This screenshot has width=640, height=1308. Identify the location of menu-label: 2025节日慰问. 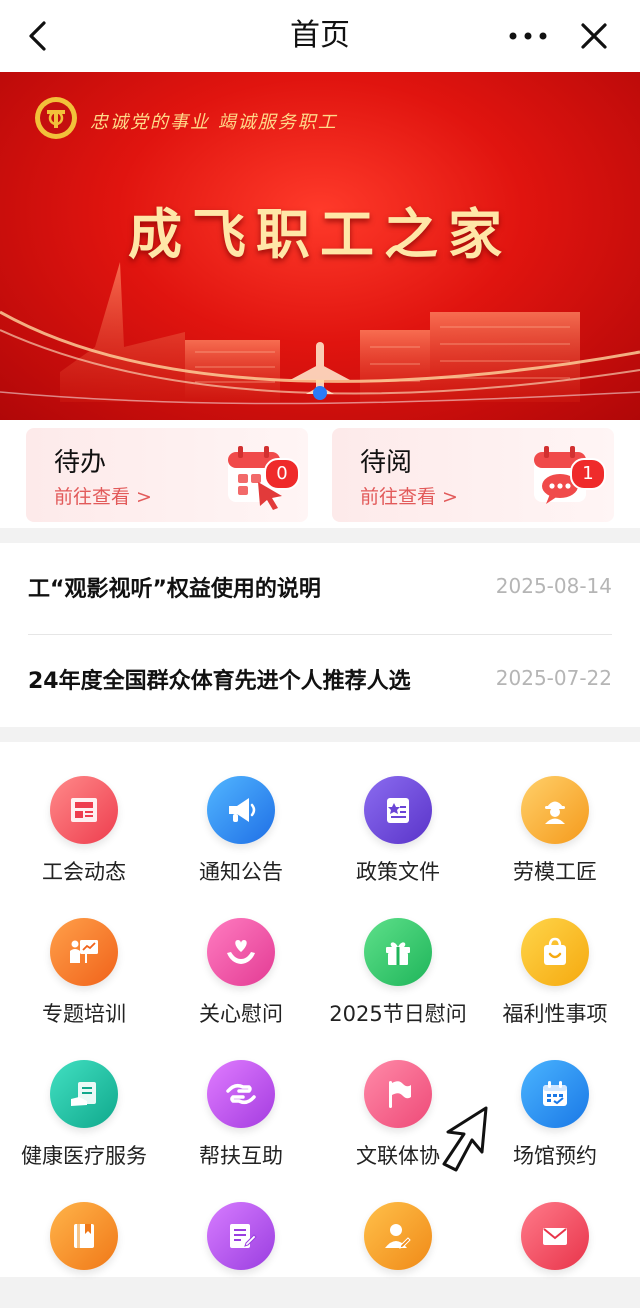
(398, 1014).